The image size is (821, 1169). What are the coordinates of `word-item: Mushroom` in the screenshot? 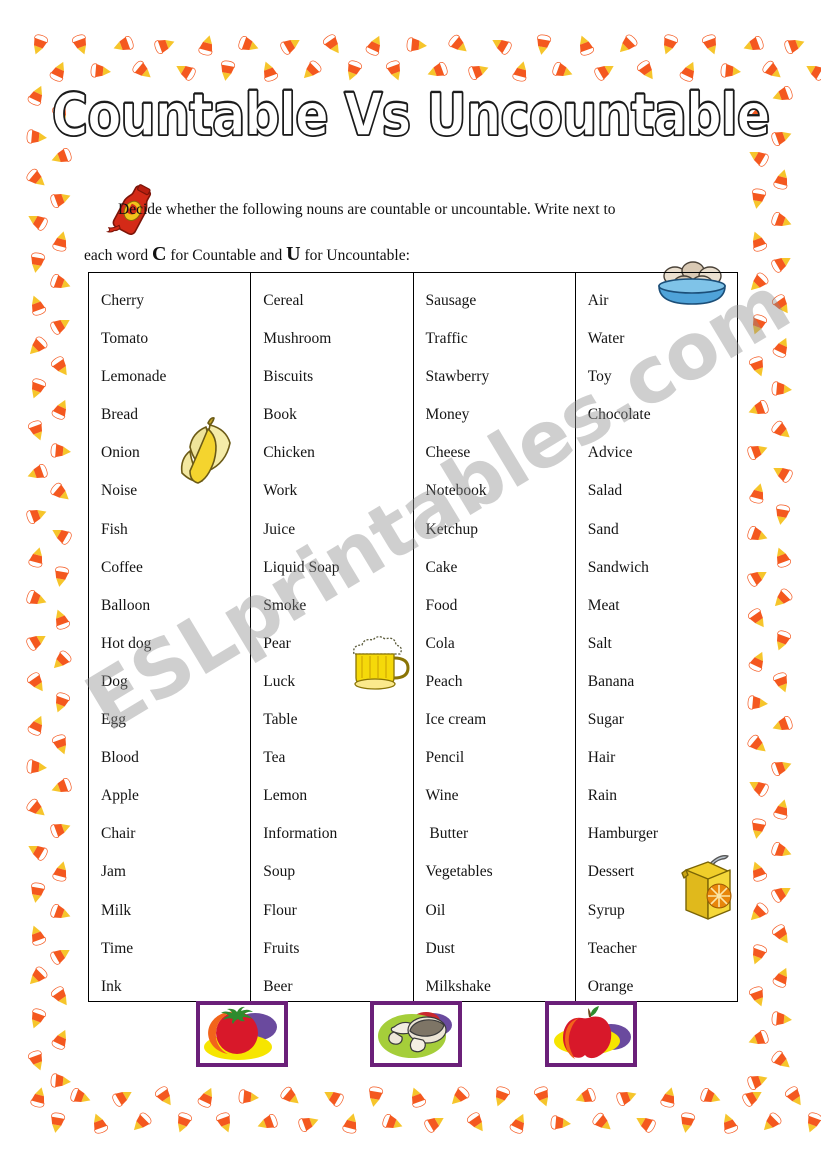 It's located at (337, 339).